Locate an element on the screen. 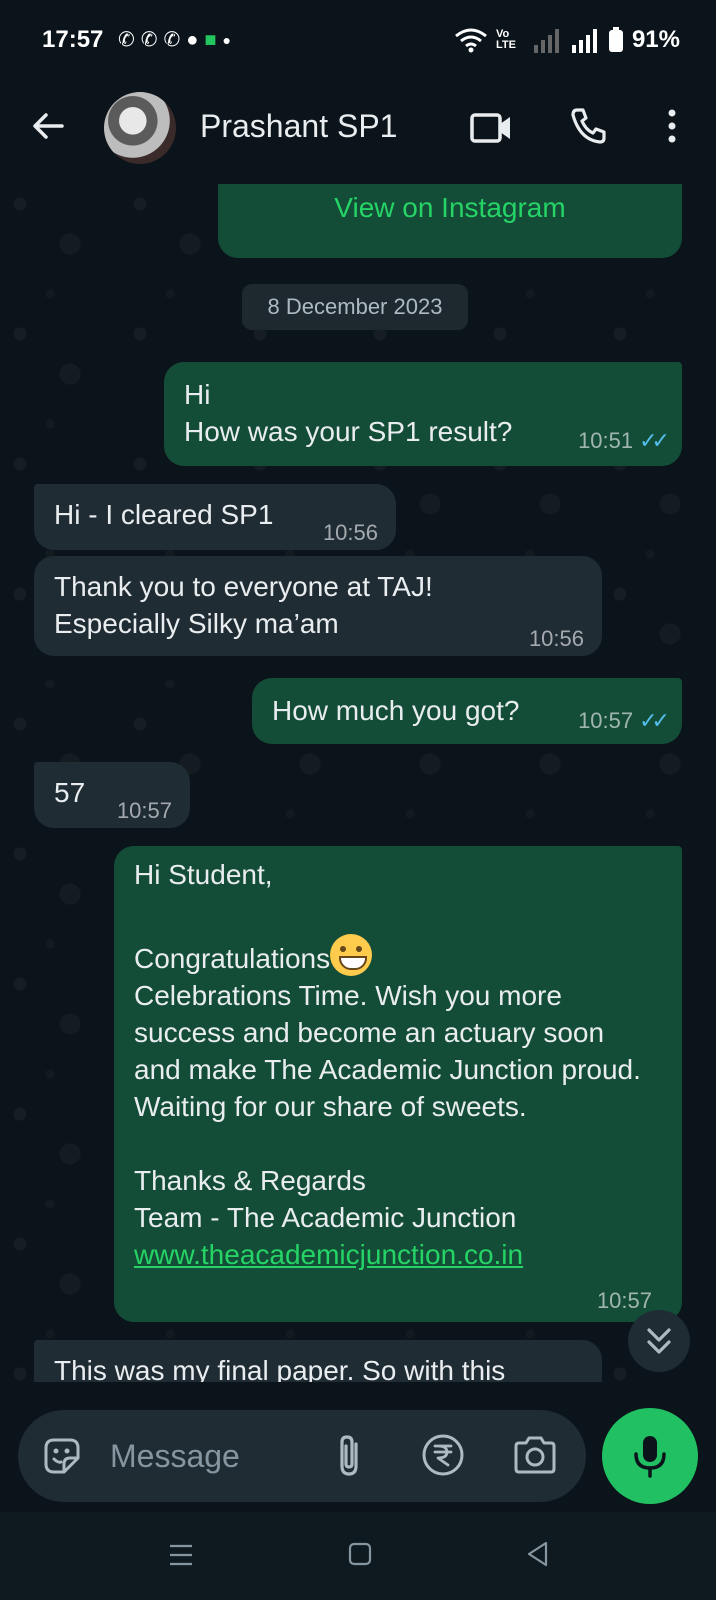 The width and height of the screenshot is (716, 1600). chat-header: Prashant SP1 is located at coordinates (358, 134).